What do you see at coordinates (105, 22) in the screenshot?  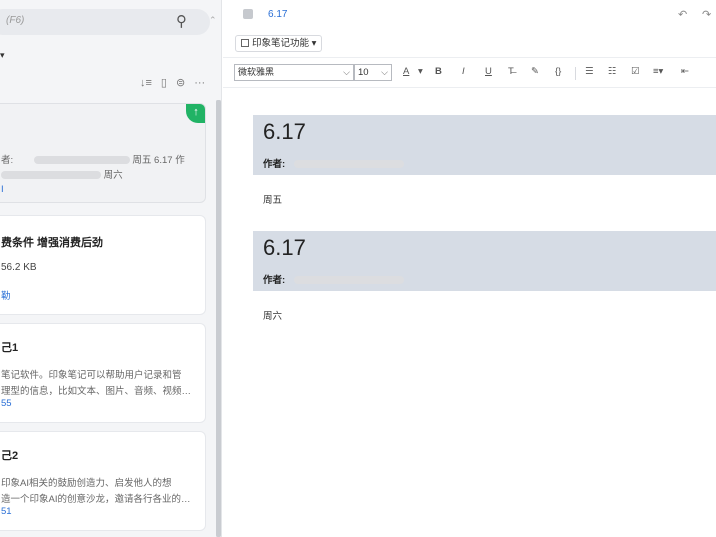 I see `search-input: (F6) ⚲` at bounding box center [105, 22].